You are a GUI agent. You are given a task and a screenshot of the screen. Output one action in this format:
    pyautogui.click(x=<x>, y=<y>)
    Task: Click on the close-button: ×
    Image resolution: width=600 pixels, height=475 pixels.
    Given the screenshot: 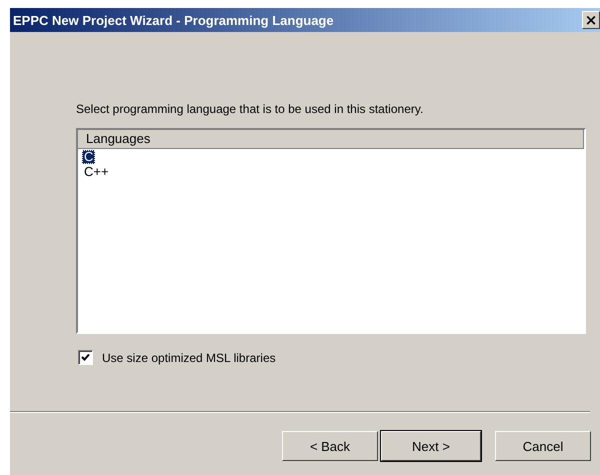 What is the action you would take?
    pyautogui.click(x=591, y=20)
    